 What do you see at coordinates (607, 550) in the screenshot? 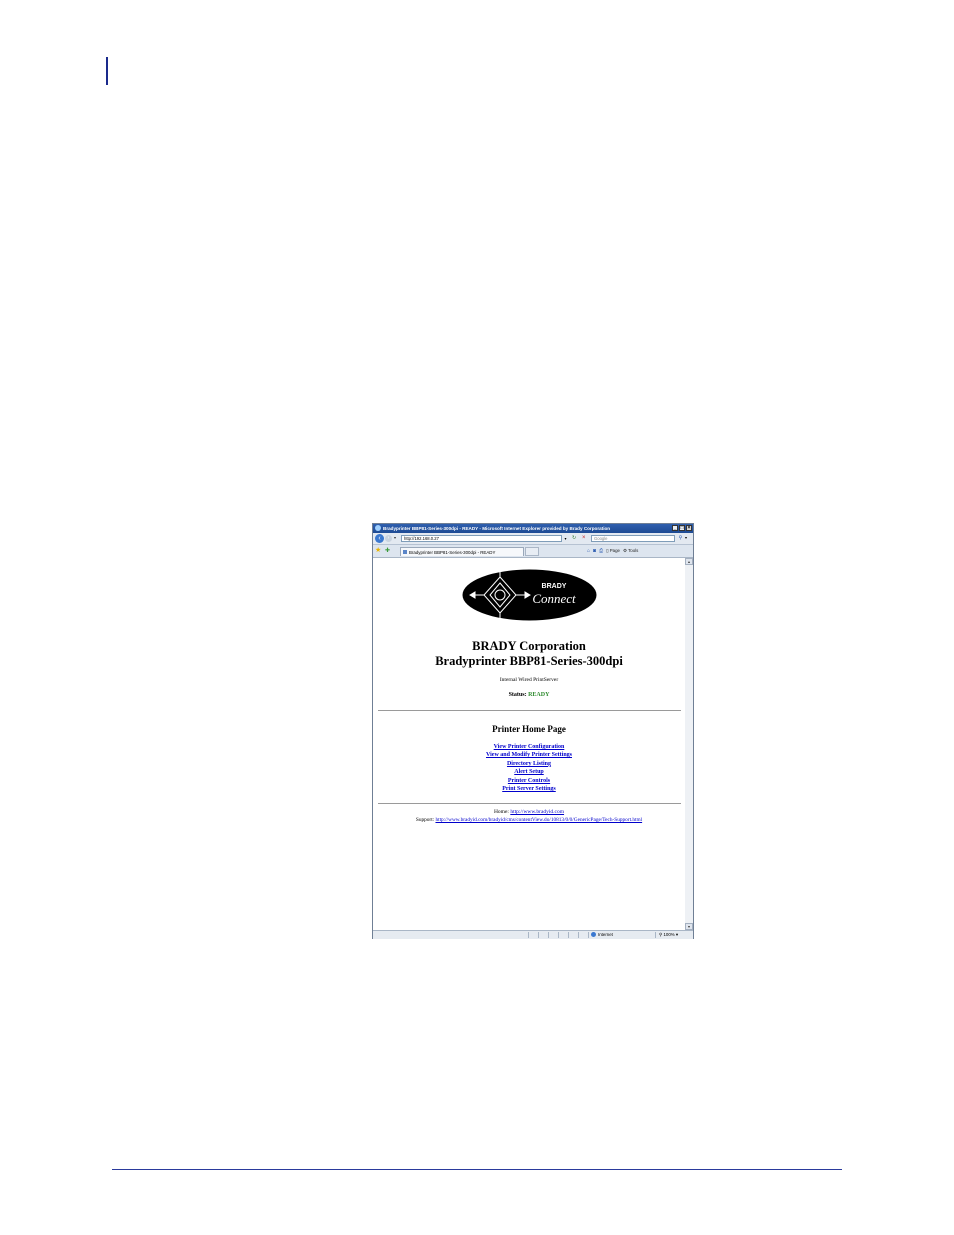
I see `page-icon: ▯` at bounding box center [607, 550].